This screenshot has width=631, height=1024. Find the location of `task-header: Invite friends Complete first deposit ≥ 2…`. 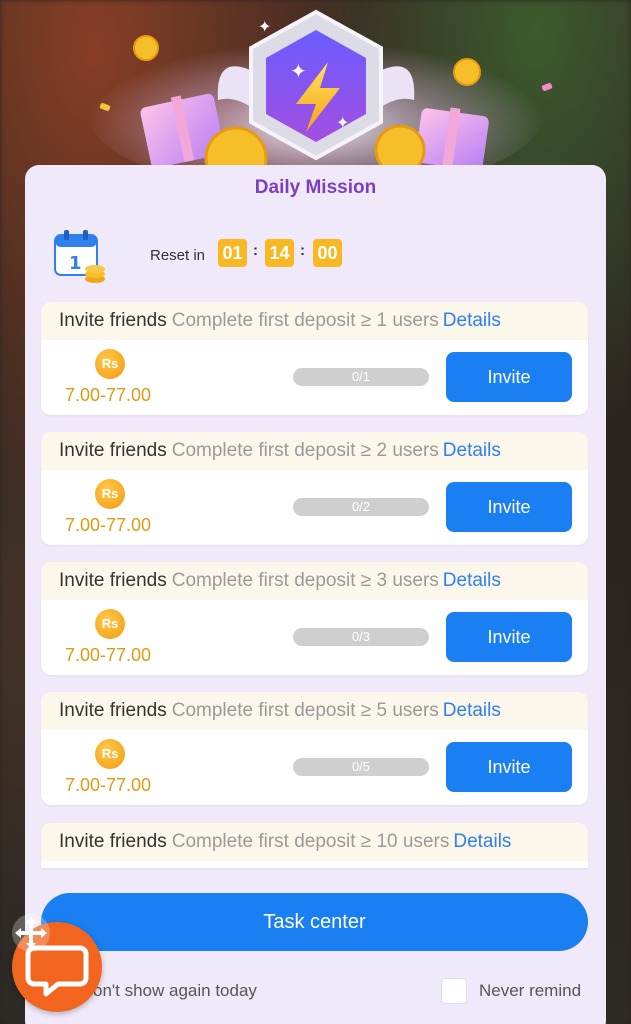

task-header: Invite friends Complete first deposit ≥ 2… is located at coordinates (314, 451).